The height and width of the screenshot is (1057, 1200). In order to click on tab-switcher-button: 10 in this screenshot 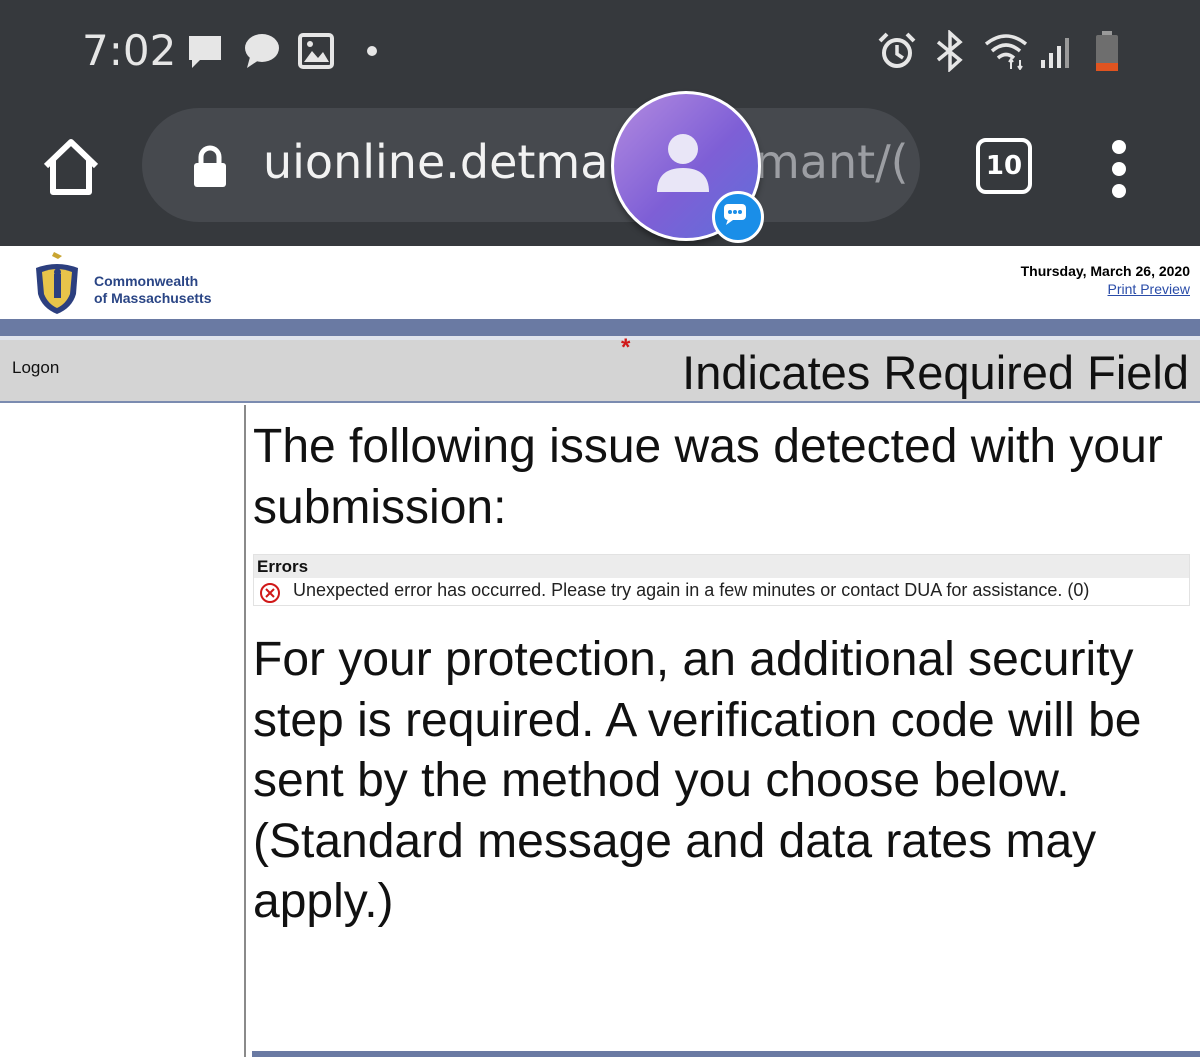, I will do `click(1004, 166)`.